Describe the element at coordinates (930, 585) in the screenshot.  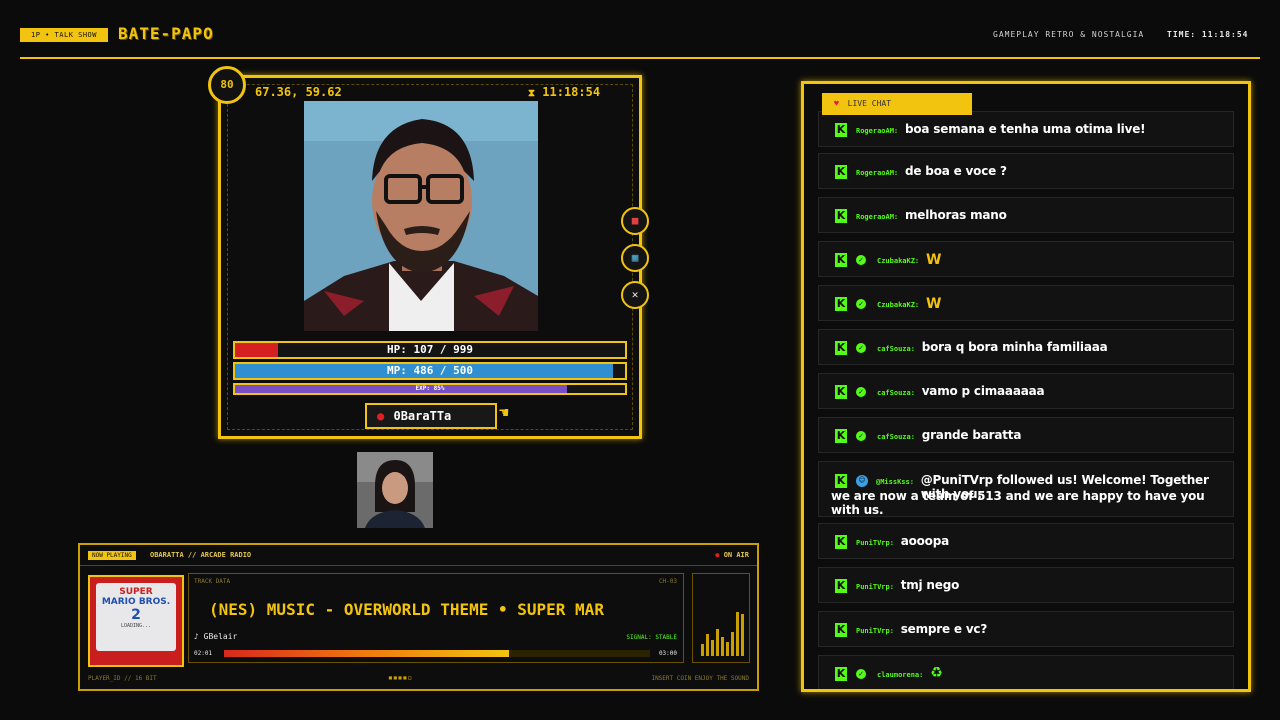
I see `chat-message-text: tmj nego` at that location.